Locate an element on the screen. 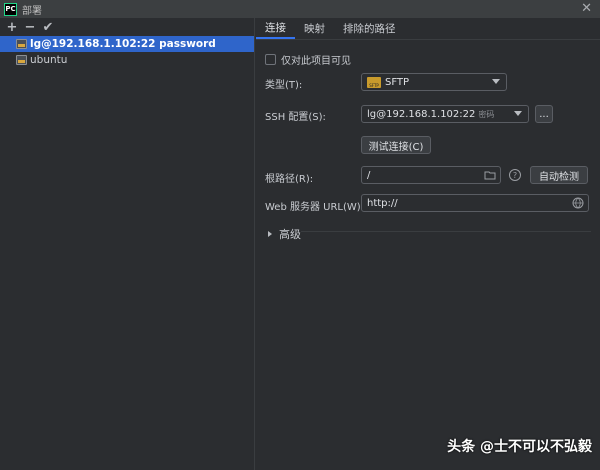  web-url-label: Web 服务器 URL(W): is located at coordinates (315, 207).